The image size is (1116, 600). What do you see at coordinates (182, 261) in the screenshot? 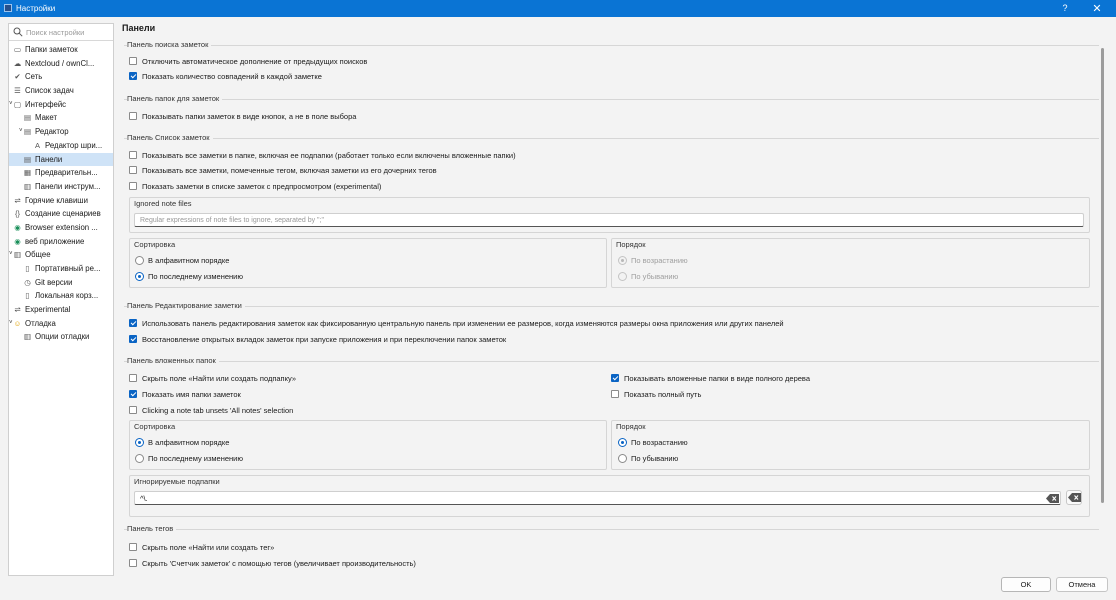
I see `notes-sort-alpha-radio: В алфавитном порядке` at bounding box center [182, 261].